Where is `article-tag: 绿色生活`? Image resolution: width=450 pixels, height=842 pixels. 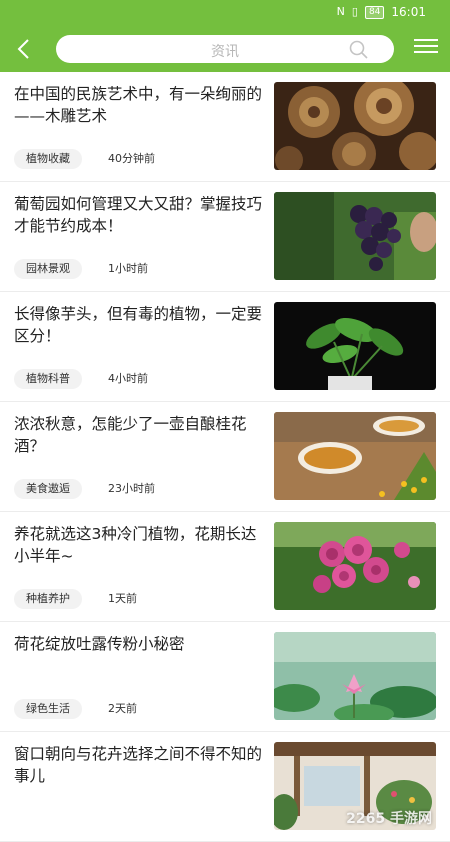 article-tag: 绿色生活 is located at coordinates (48, 709).